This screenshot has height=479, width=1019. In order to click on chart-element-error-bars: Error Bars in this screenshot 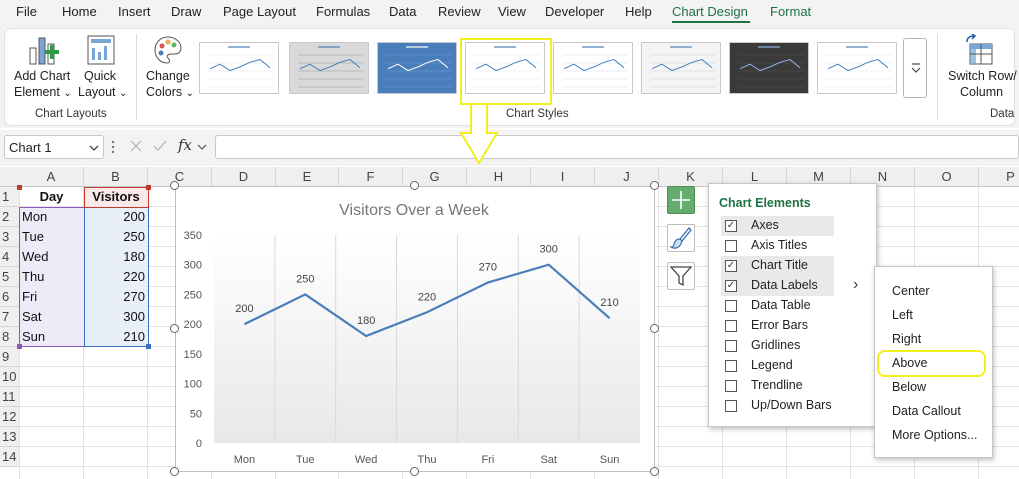, I will do `click(777, 326)`.